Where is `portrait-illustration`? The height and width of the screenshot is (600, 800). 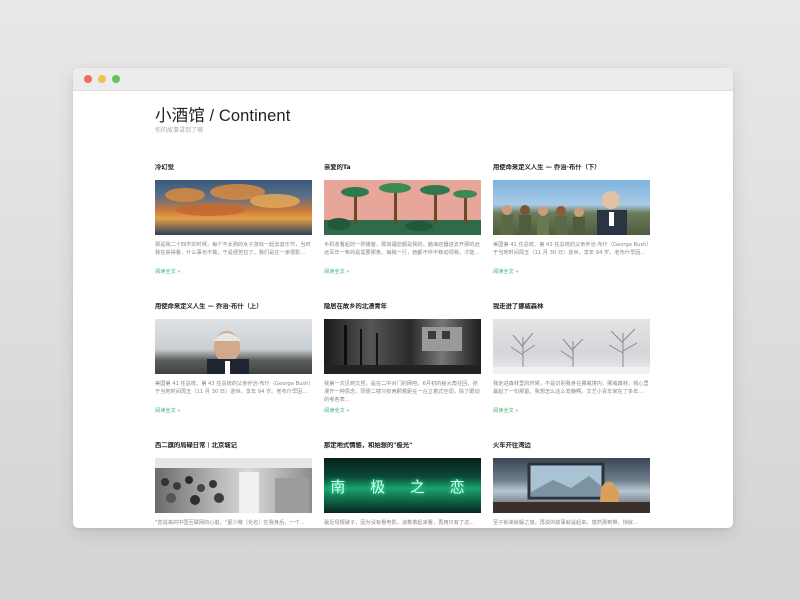
portrait-illustration is located at coordinates (228, 352).